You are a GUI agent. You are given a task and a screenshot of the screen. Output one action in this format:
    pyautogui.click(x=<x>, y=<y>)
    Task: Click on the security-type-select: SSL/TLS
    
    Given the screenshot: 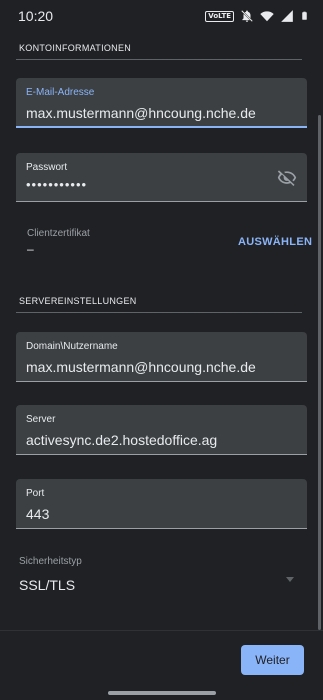 What is the action you would take?
    pyautogui.click(x=47, y=585)
    